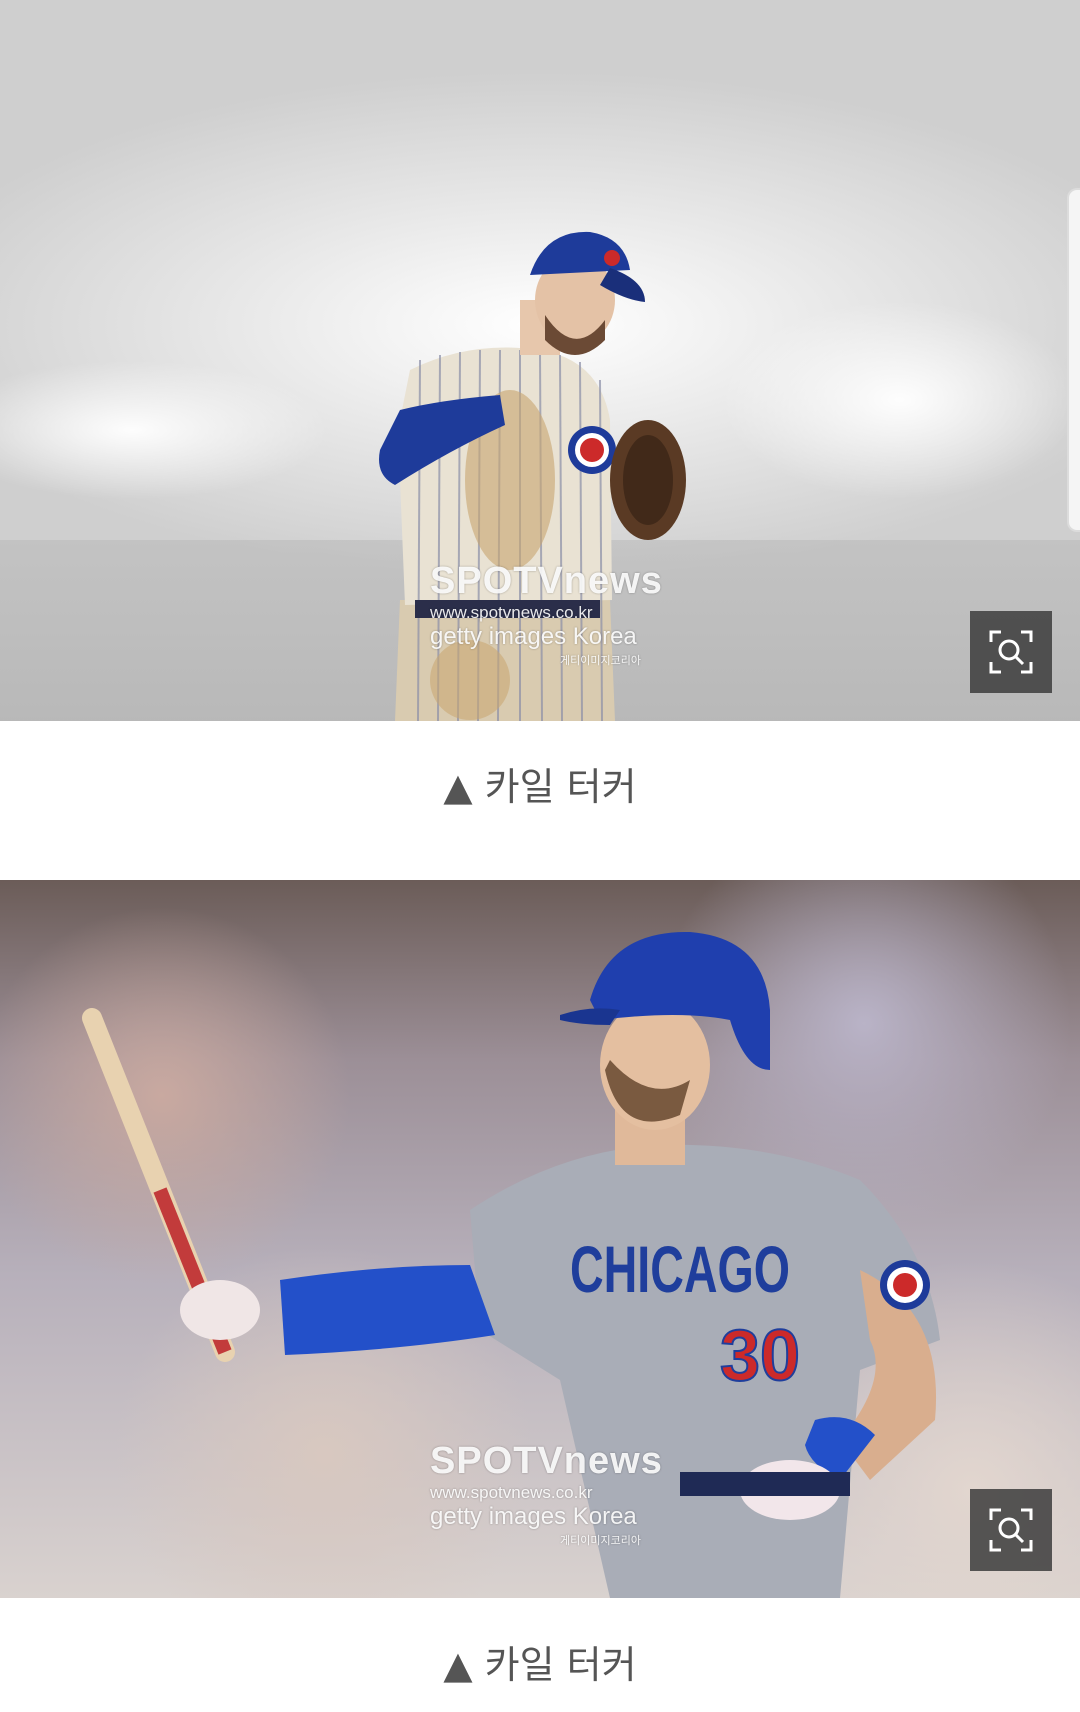  Describe the element at coordinates (540, 787) in the screenshot. I see `photo-caption-1: ▲ 카일 터커` at that location.